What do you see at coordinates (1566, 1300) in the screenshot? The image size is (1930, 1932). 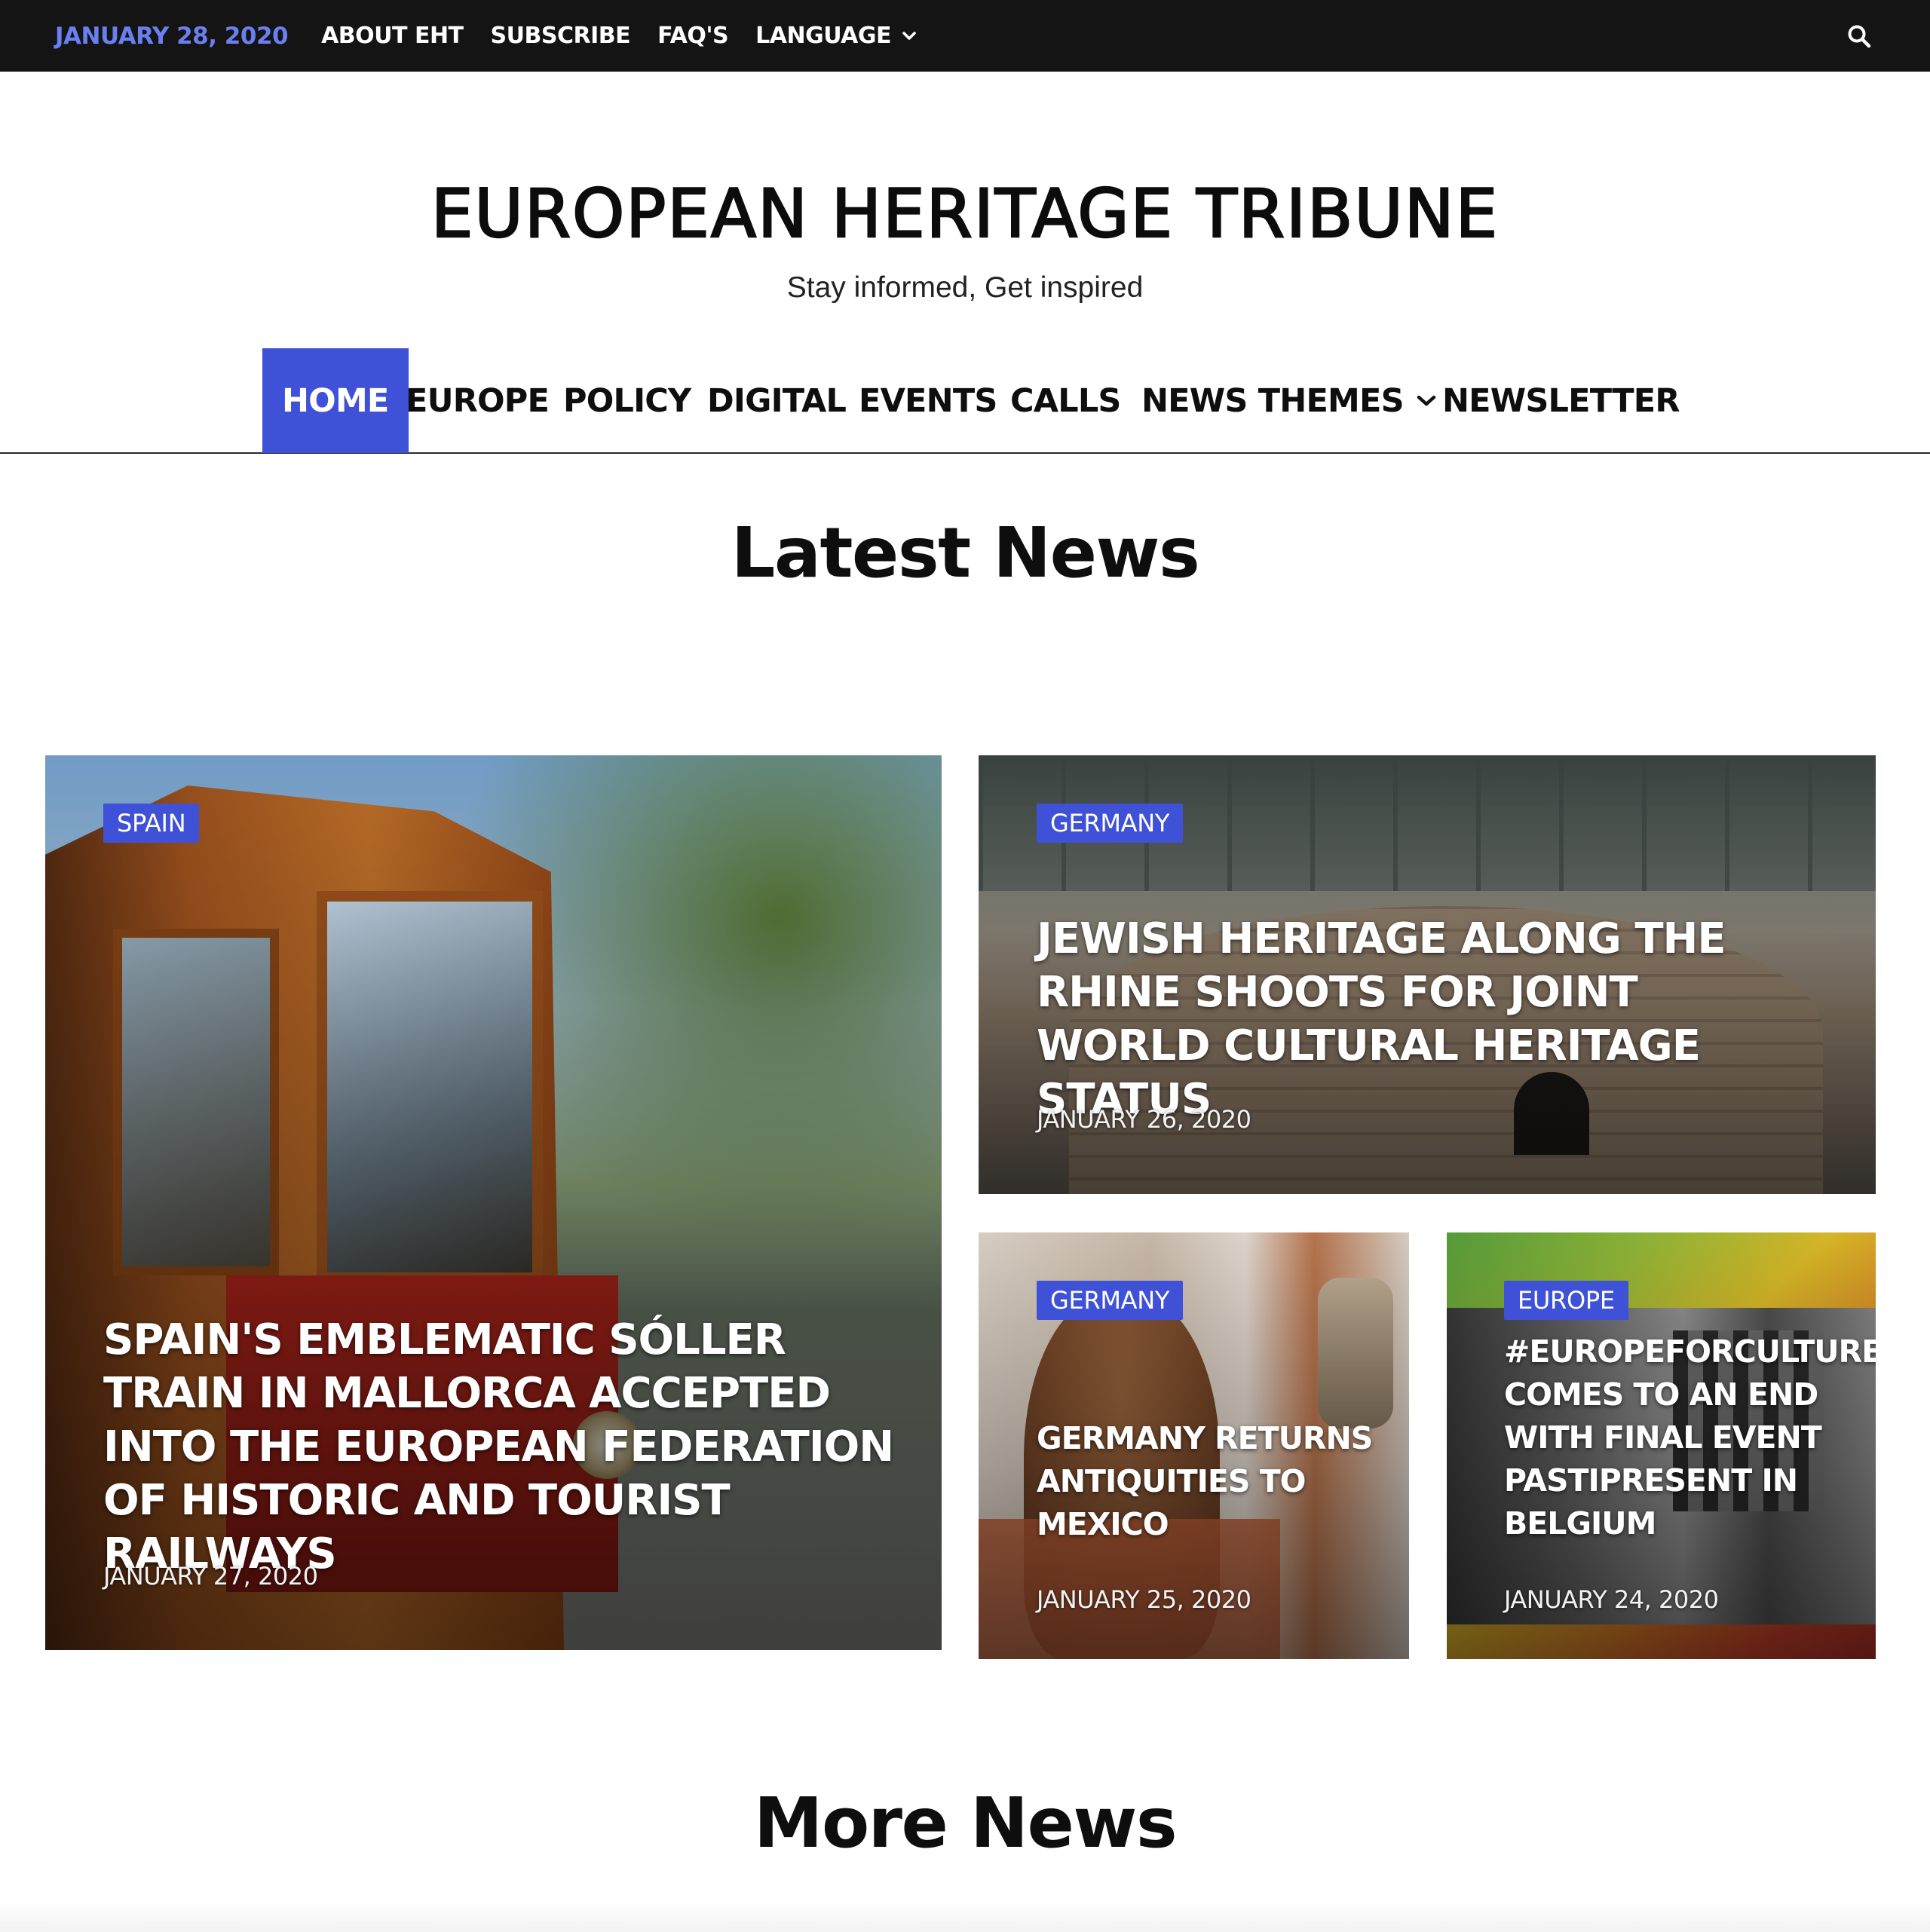 I see `category-badge: EUROPE` at bounding box center [1566, 1300].